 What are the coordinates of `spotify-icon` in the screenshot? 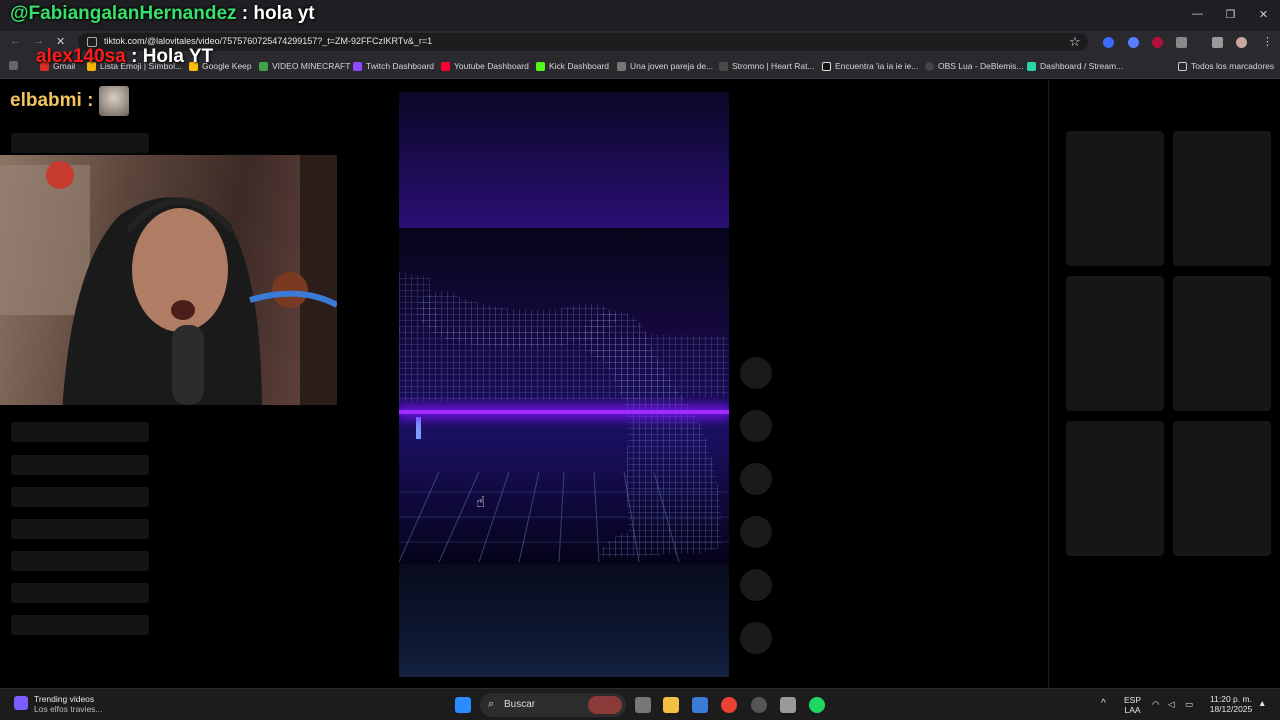 It's located at (817, 705).